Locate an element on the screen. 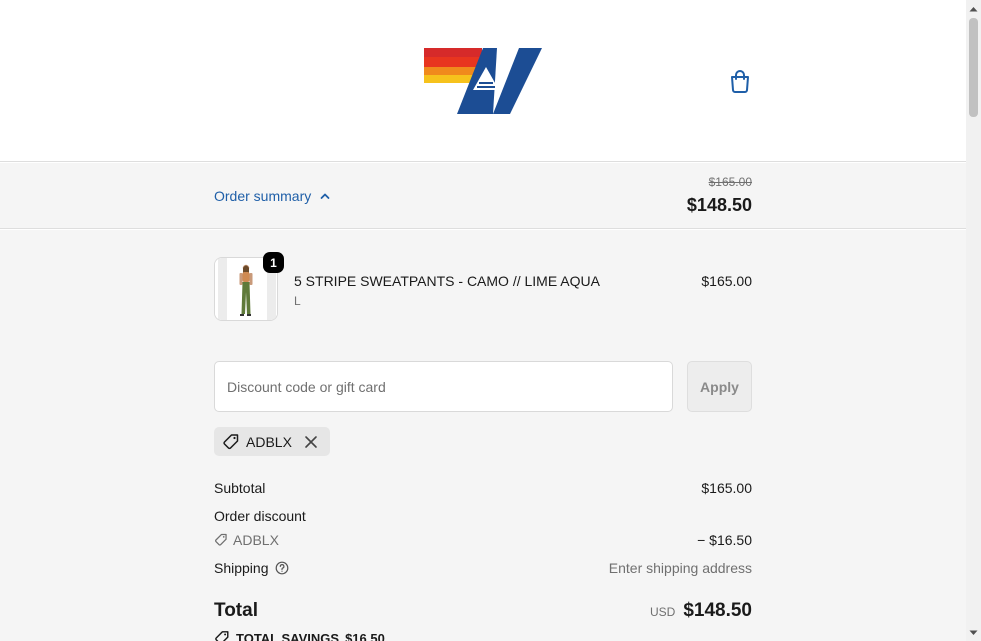 The height and width of the screenshot is (641, 981). shopping-bag-icon is located at coordinates (740, 81).